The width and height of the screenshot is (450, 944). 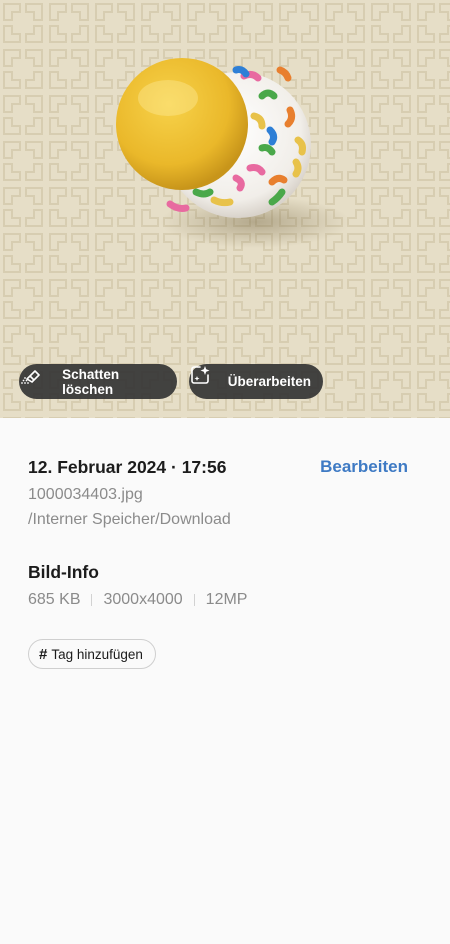 What do you see at coordinates (63, 572) in the screenshot?
I see `image-info-heading: Bild-Info` at bounding box center [63, 572].